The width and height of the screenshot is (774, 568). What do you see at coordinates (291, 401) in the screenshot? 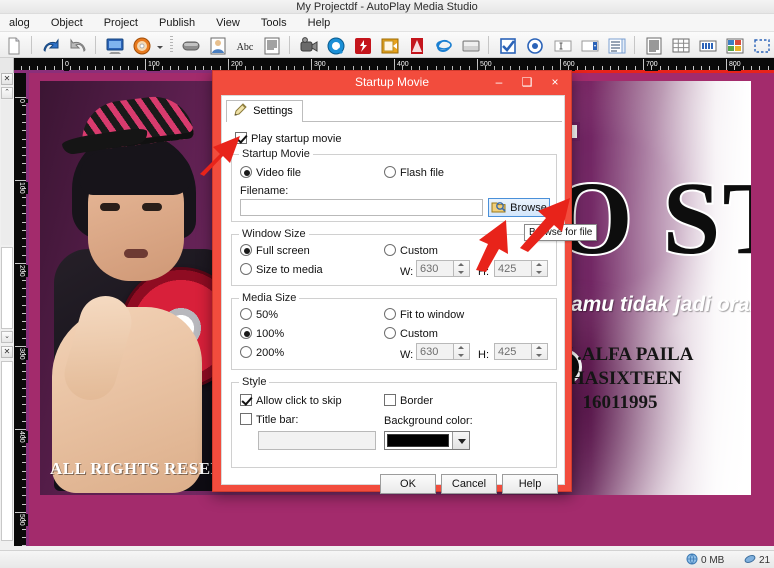
I see `allow-click-to-skip-checkbox: Allow click to skip` at bounding box center [291, 401].